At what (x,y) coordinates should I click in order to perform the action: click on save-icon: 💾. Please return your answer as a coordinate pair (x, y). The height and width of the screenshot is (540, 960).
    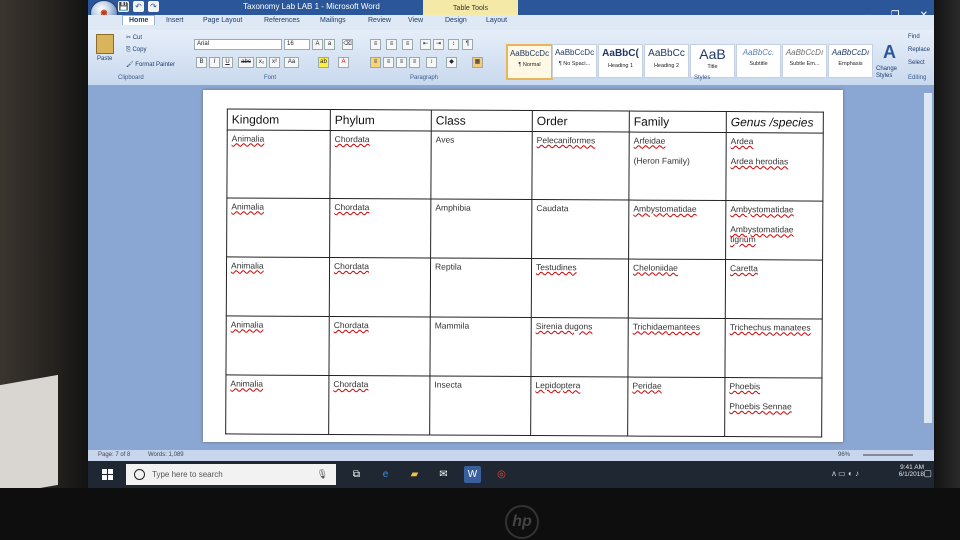
    Looking at the image, I should click on (123, 6).